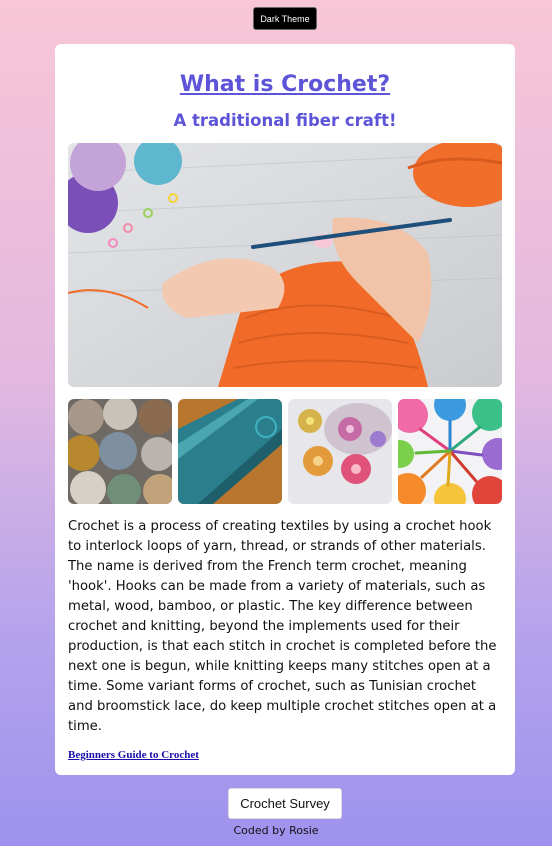 The width and height of the screenshot is (552, 846). What do you see at coordinates (450, 451) in the screenshot?
I see `colorful-hooks-photo` at bounding box center [450, 451].